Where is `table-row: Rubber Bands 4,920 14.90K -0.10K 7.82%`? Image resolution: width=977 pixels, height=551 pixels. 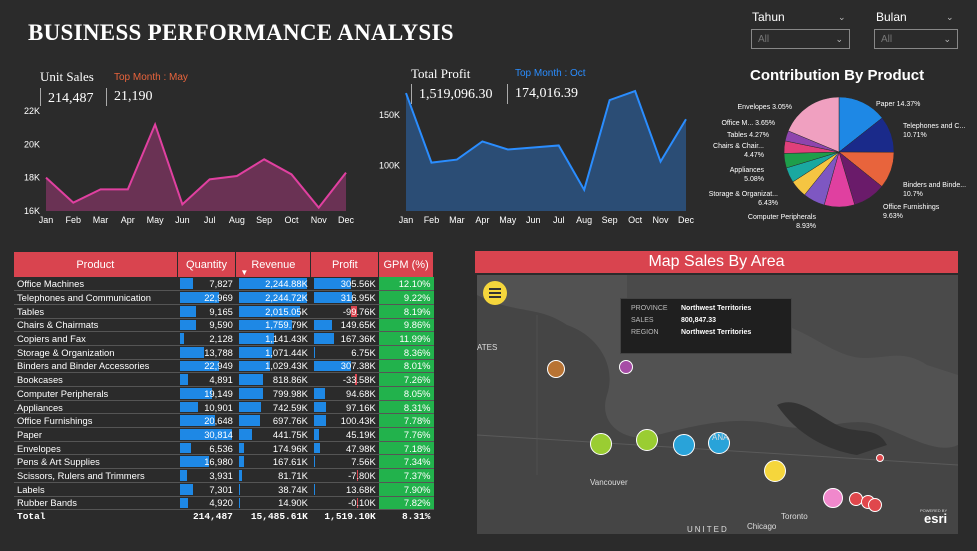 table-row: Rubber Bands 4,920 14.90K -0.10K 7.82% is located at coordinates (224, 503).